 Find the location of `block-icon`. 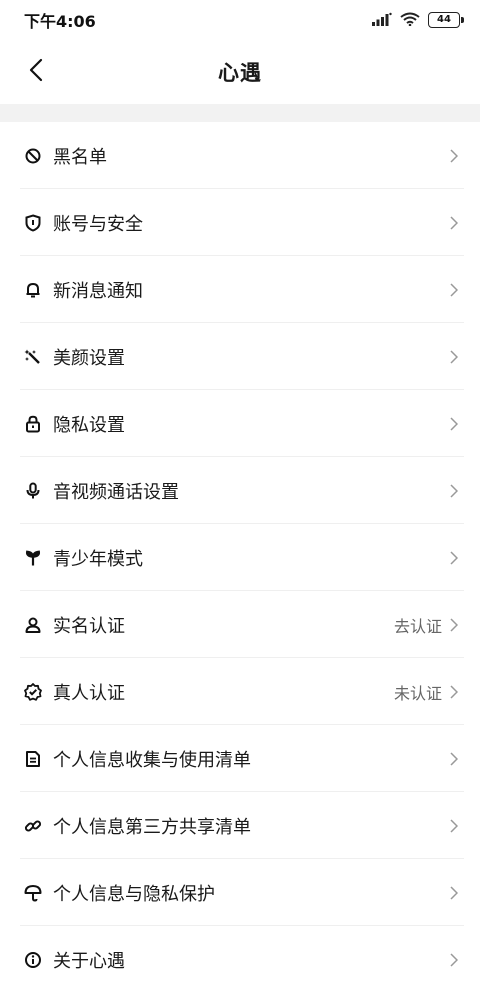

block-icon is located at coordinates (33, 156).